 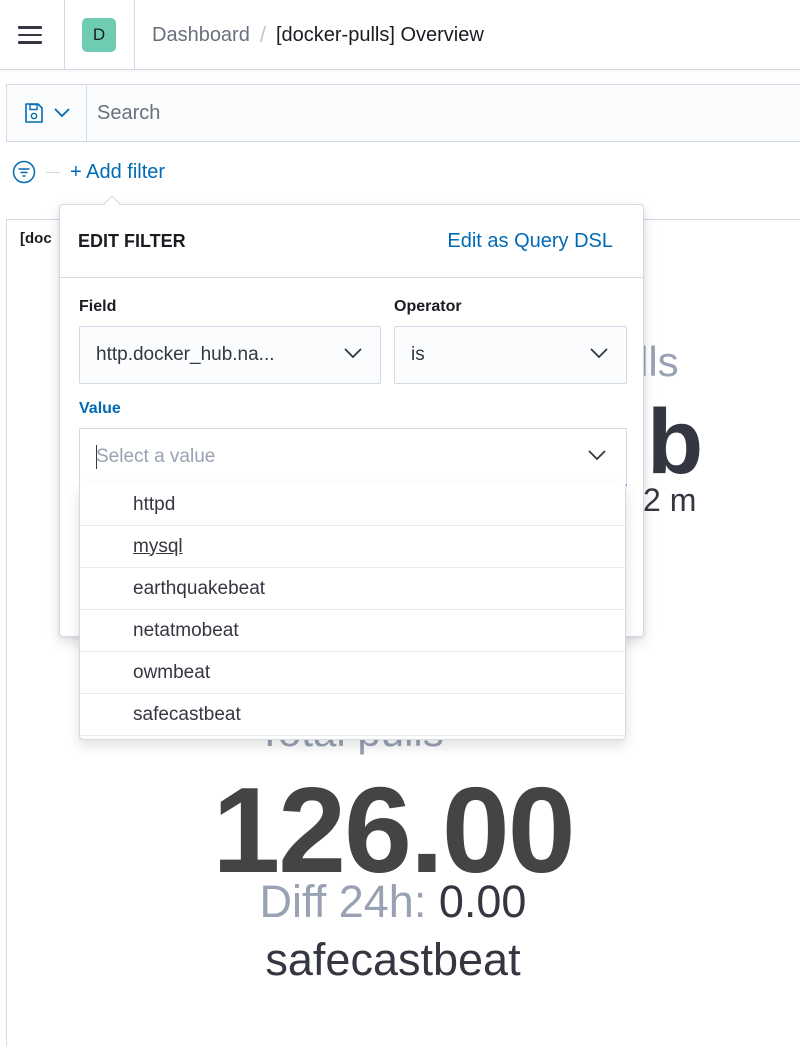 I want to click on text-caret, so click(x=96, y=457).